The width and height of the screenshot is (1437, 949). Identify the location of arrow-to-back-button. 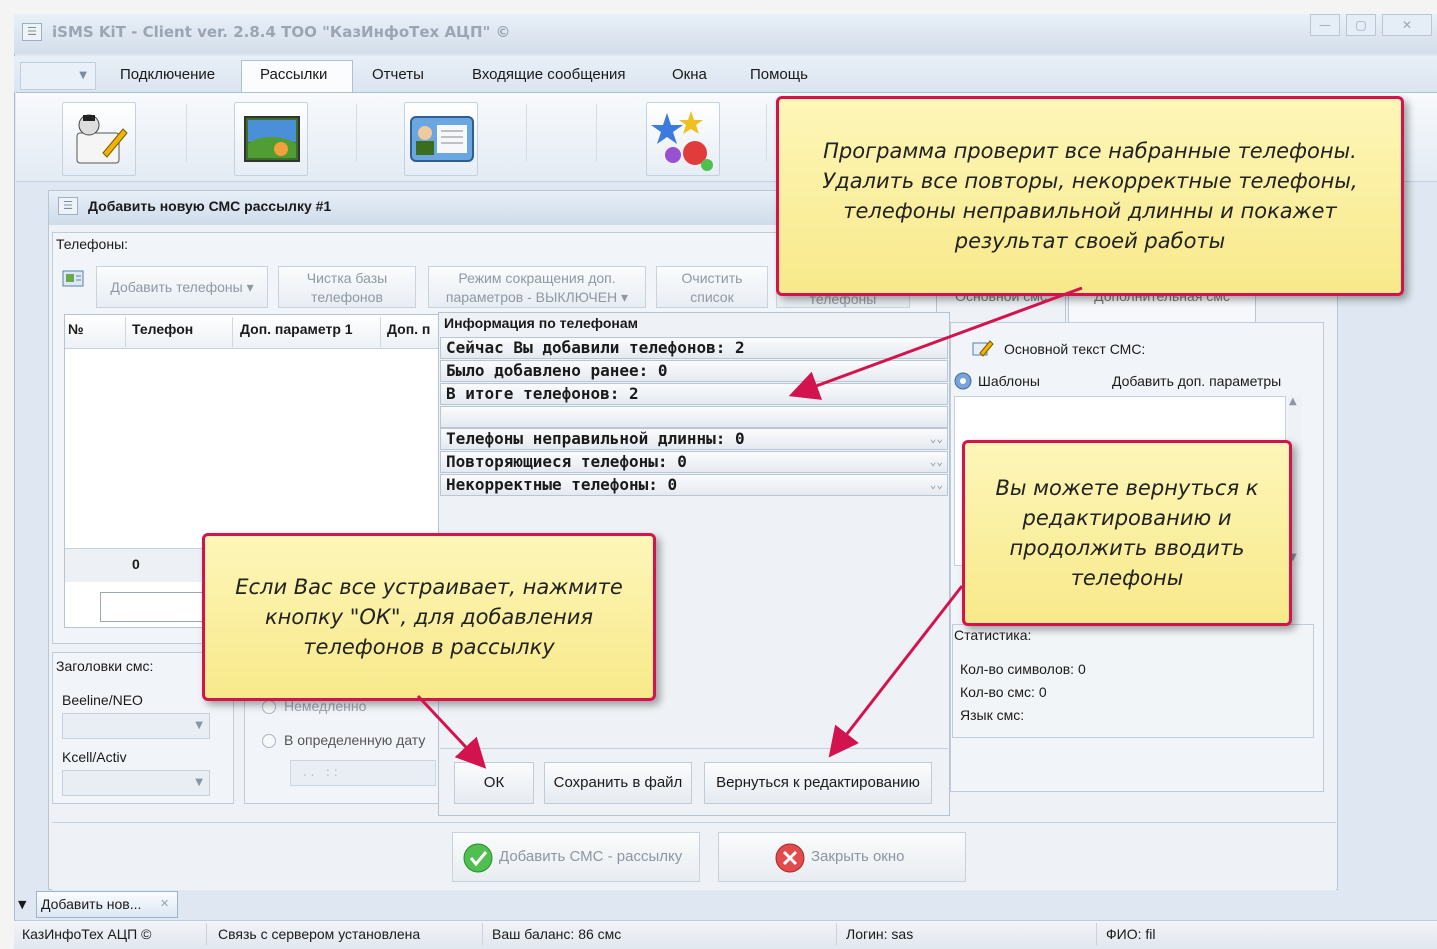
(896, 671).